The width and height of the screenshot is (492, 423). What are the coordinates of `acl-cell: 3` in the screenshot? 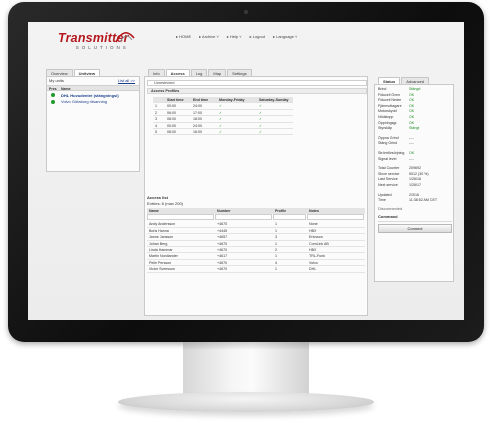 It's located at (276, 237).